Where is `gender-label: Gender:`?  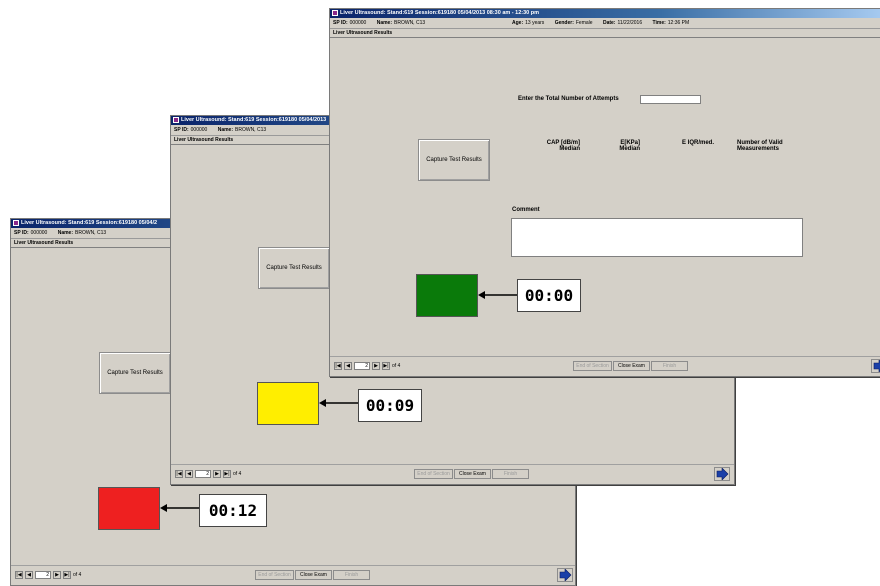
gender-label: Gender: is located at coordinates (564, 23).